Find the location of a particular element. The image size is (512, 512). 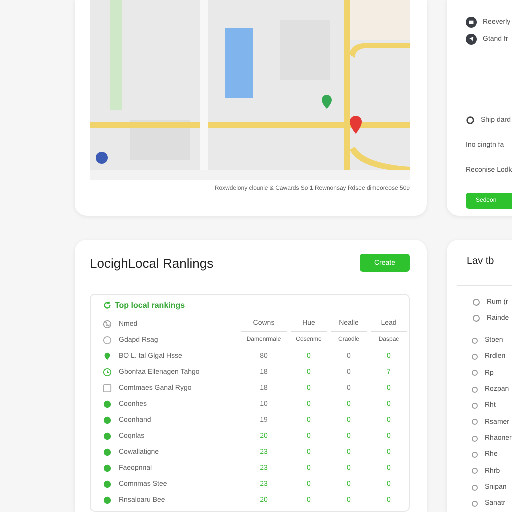

checkbox-icon is located at coordinates (107, 388).